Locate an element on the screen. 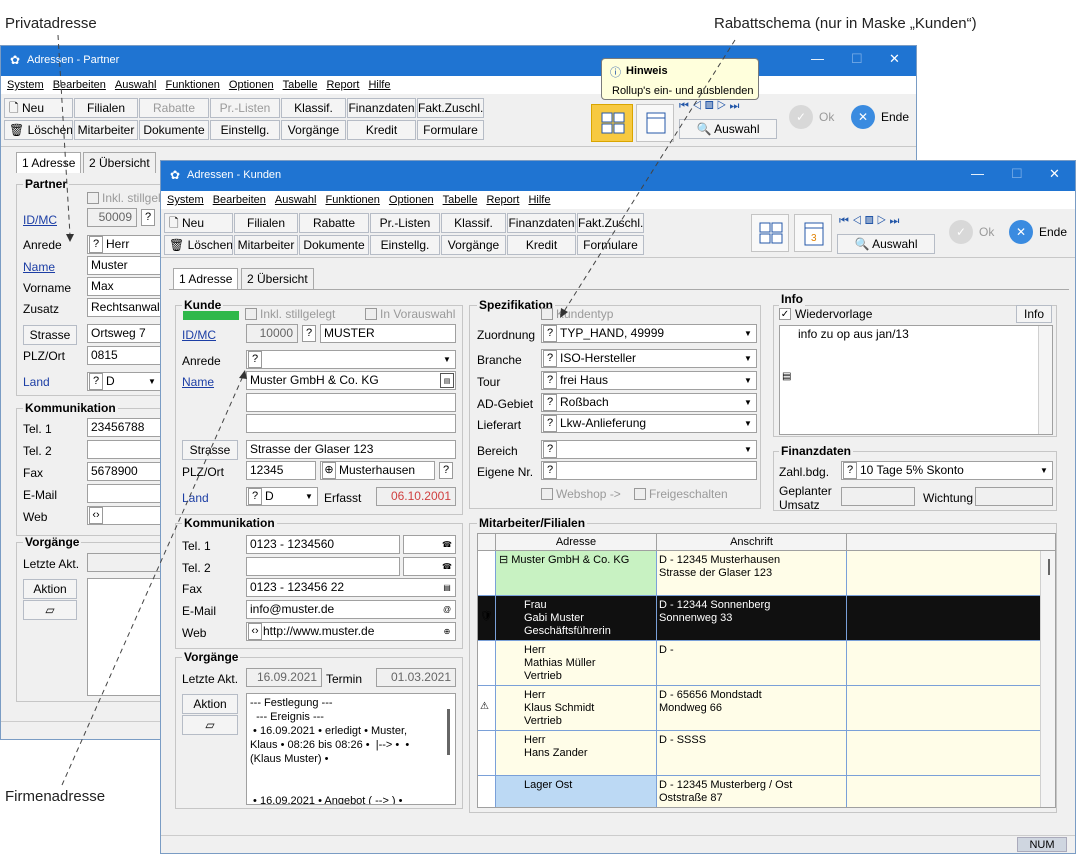 The width and height of the screenshot is (1081, 857). leader-privat is located at coordinates (64, 135).